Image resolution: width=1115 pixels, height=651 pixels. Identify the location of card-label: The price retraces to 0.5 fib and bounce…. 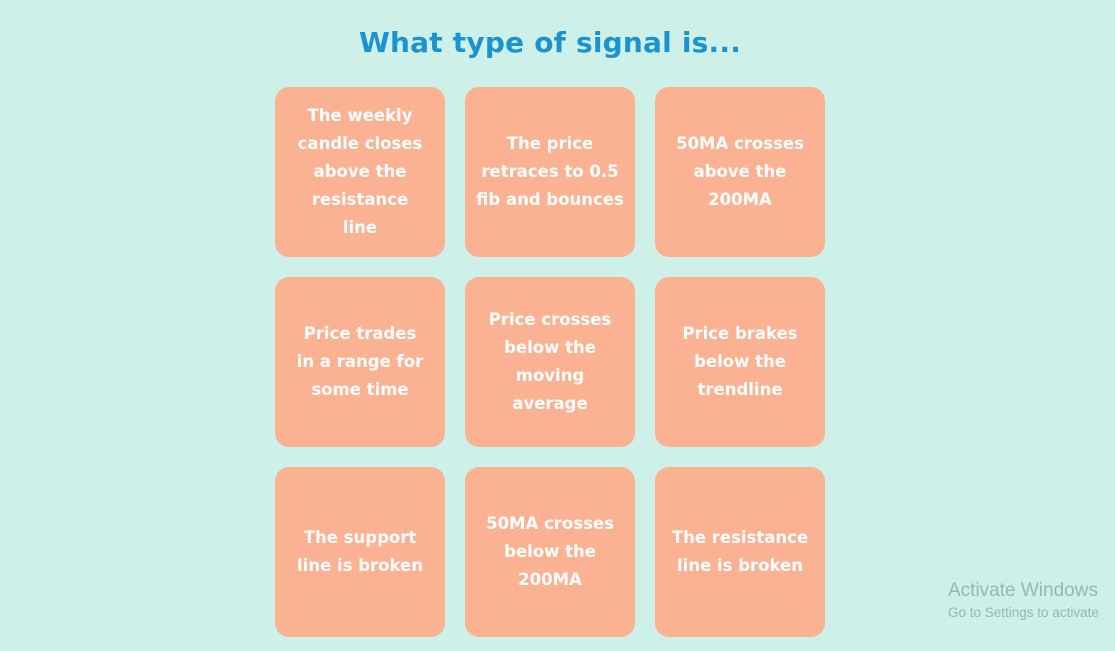
(550, 171).